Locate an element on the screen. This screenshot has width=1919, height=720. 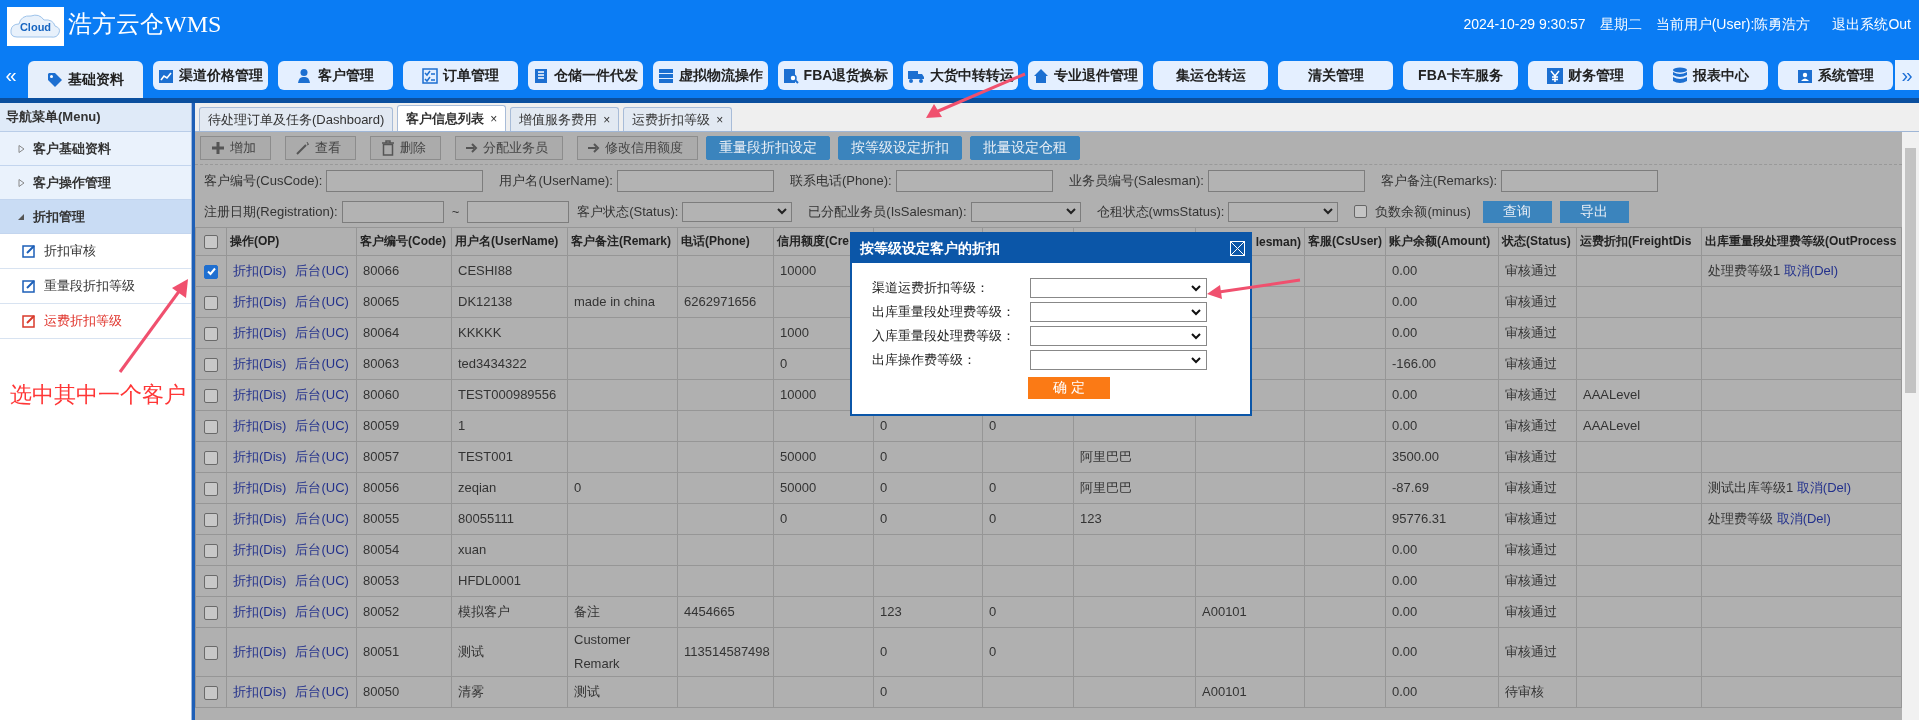
tab-label: 待处理订单及任务(Dashboard) is located at coordinates (296, 119).